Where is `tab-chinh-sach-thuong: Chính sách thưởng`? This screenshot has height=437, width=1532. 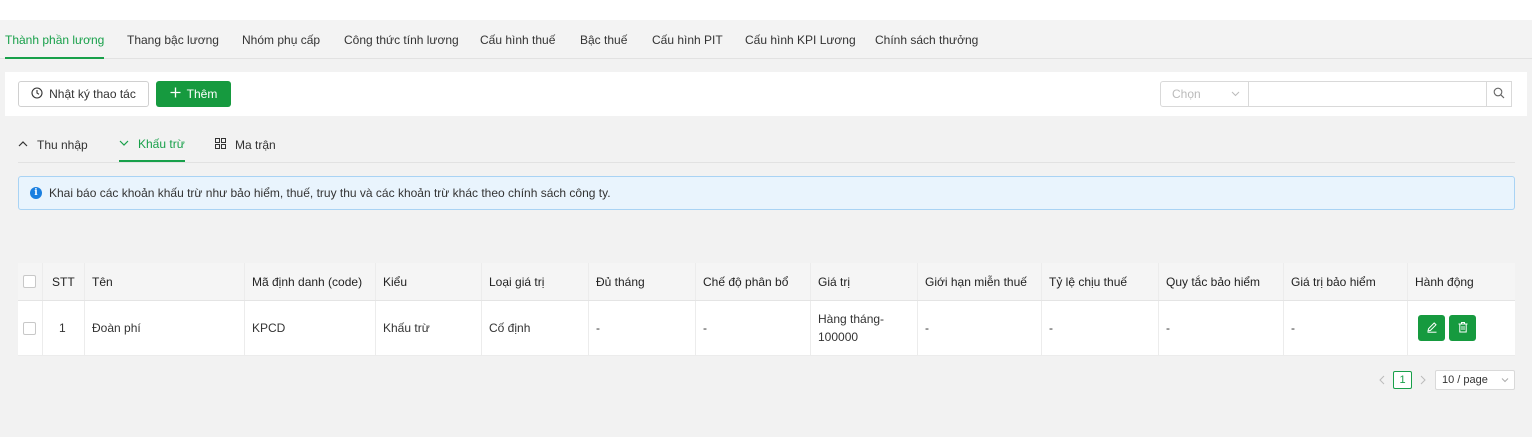 tab-chinh-sach-thuong: Chính sách thưởng is located at coordinates (926, 39).